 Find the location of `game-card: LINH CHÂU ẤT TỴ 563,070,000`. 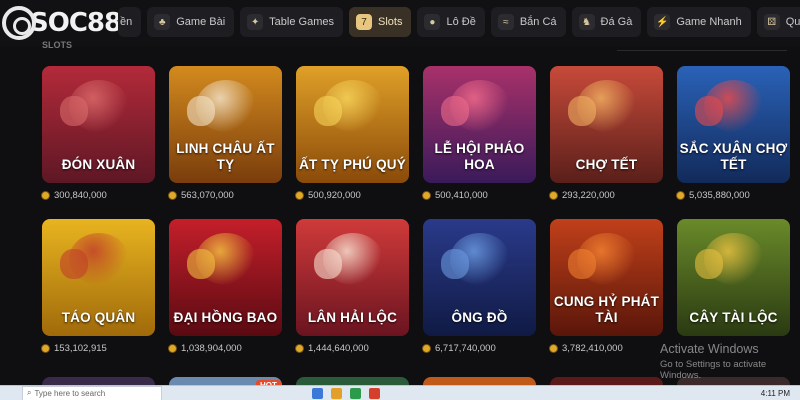

game-card: LINH CHÂU ẤT TỴ 563,070,000 is located at coordinates (225, 142).